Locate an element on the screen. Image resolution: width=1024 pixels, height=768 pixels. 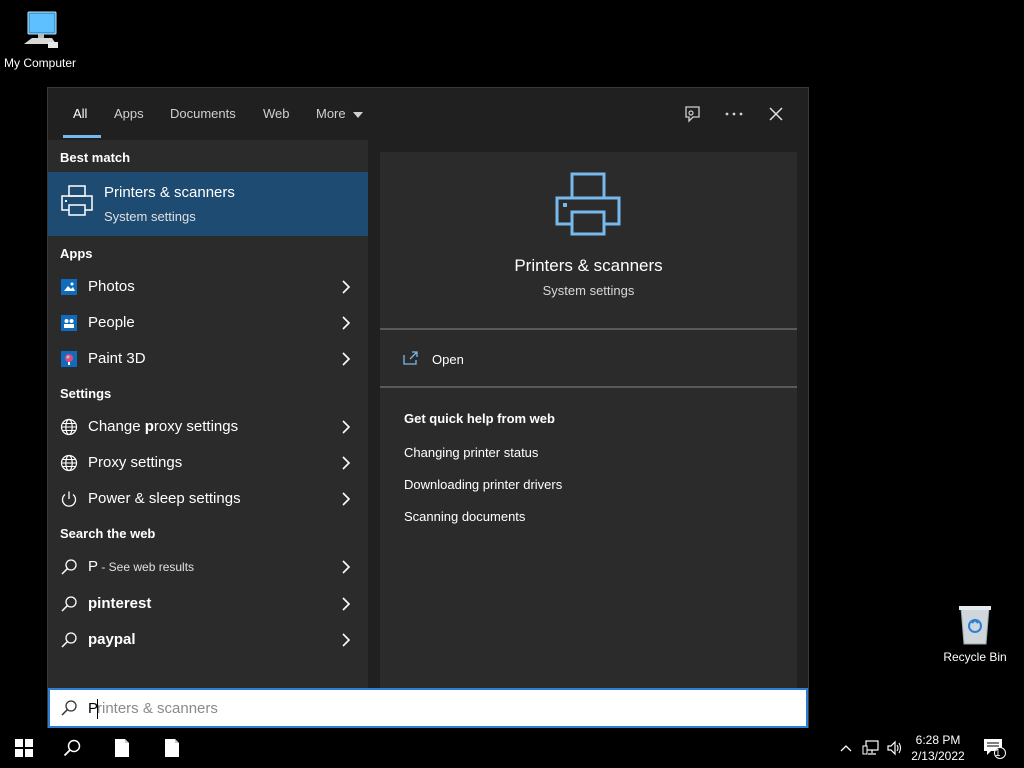
close-button is located at coordinates (776, 114).